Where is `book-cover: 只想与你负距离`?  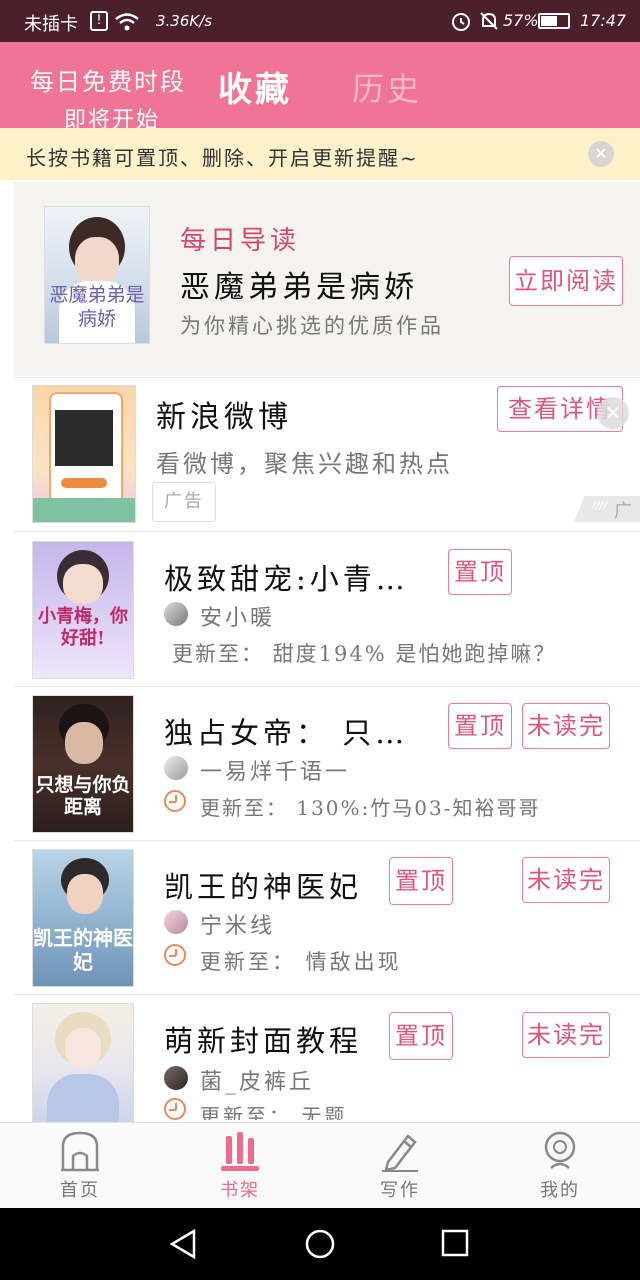
book-cover: 只想与你负距离 is located at coordinates (83, 764).